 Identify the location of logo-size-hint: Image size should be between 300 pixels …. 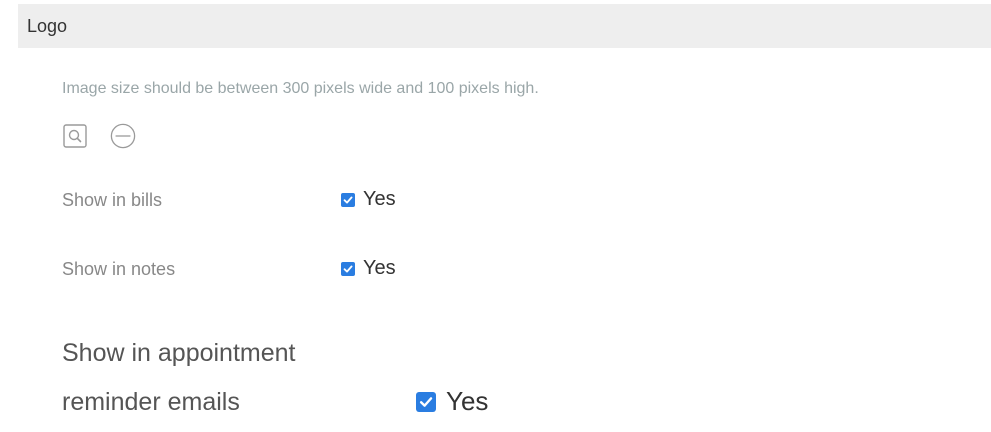
(300, 88).